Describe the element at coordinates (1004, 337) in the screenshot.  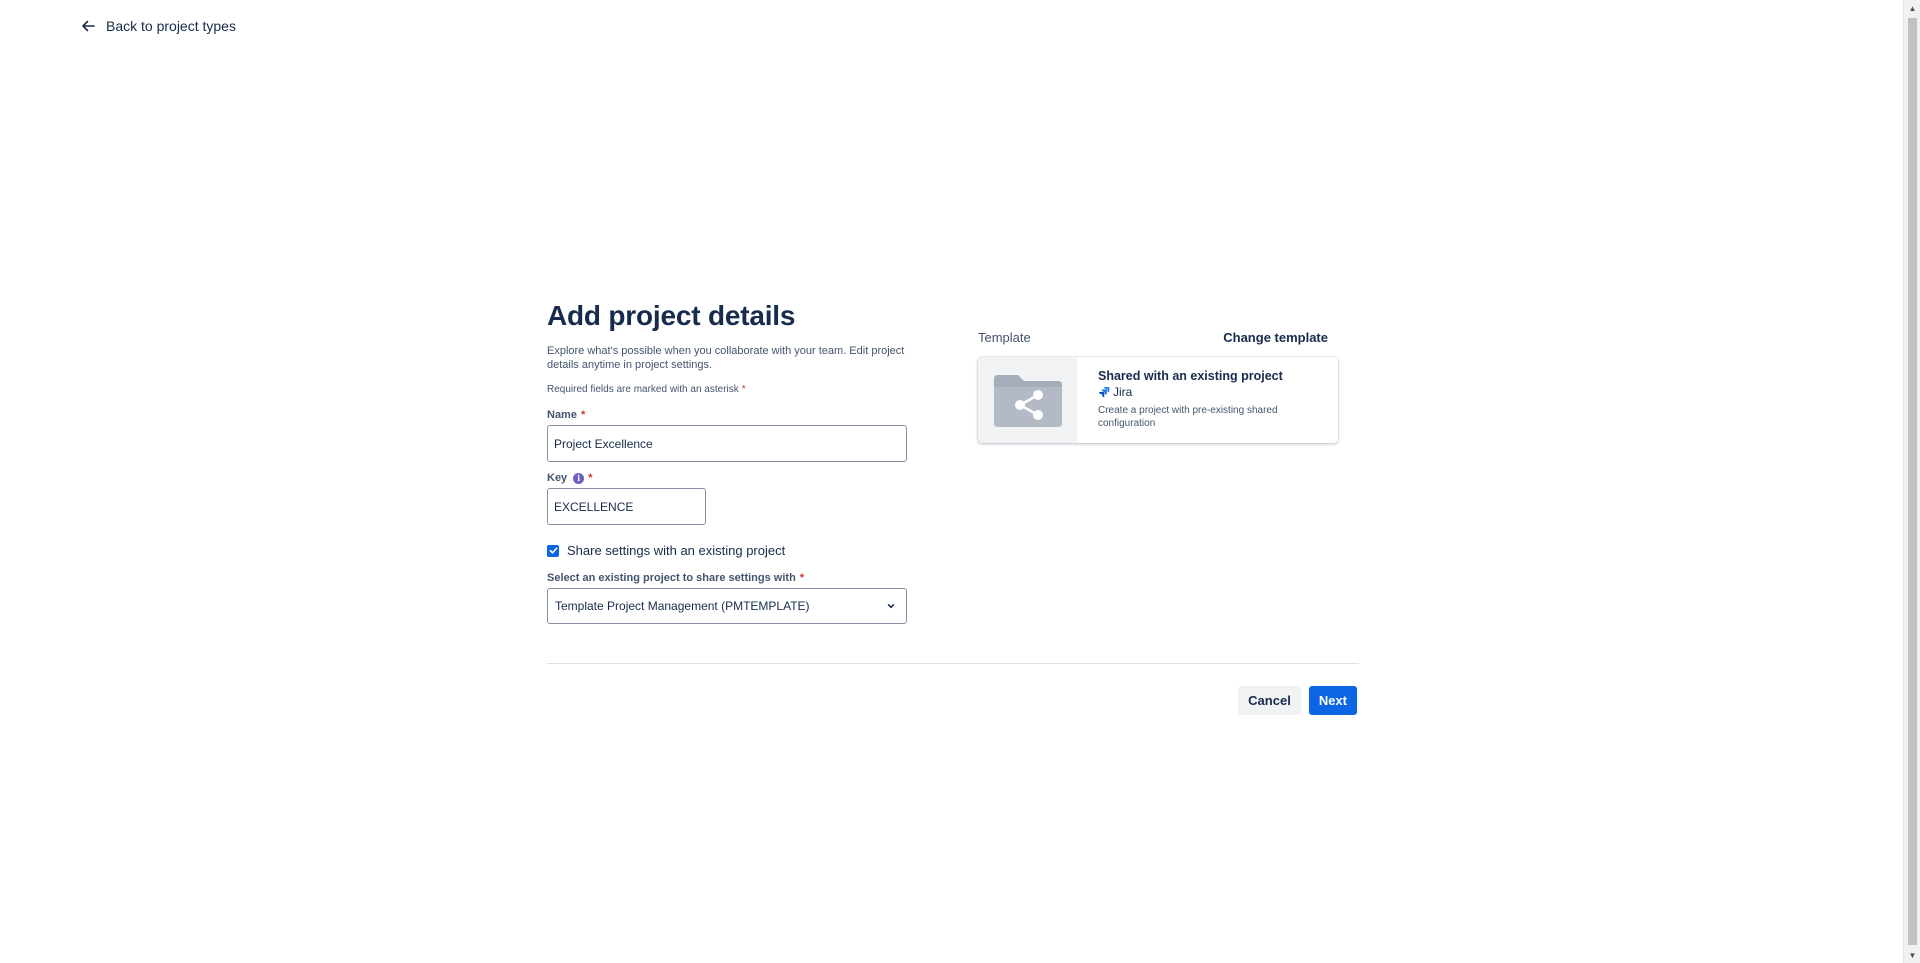
I see `template-label: Template` at that location.